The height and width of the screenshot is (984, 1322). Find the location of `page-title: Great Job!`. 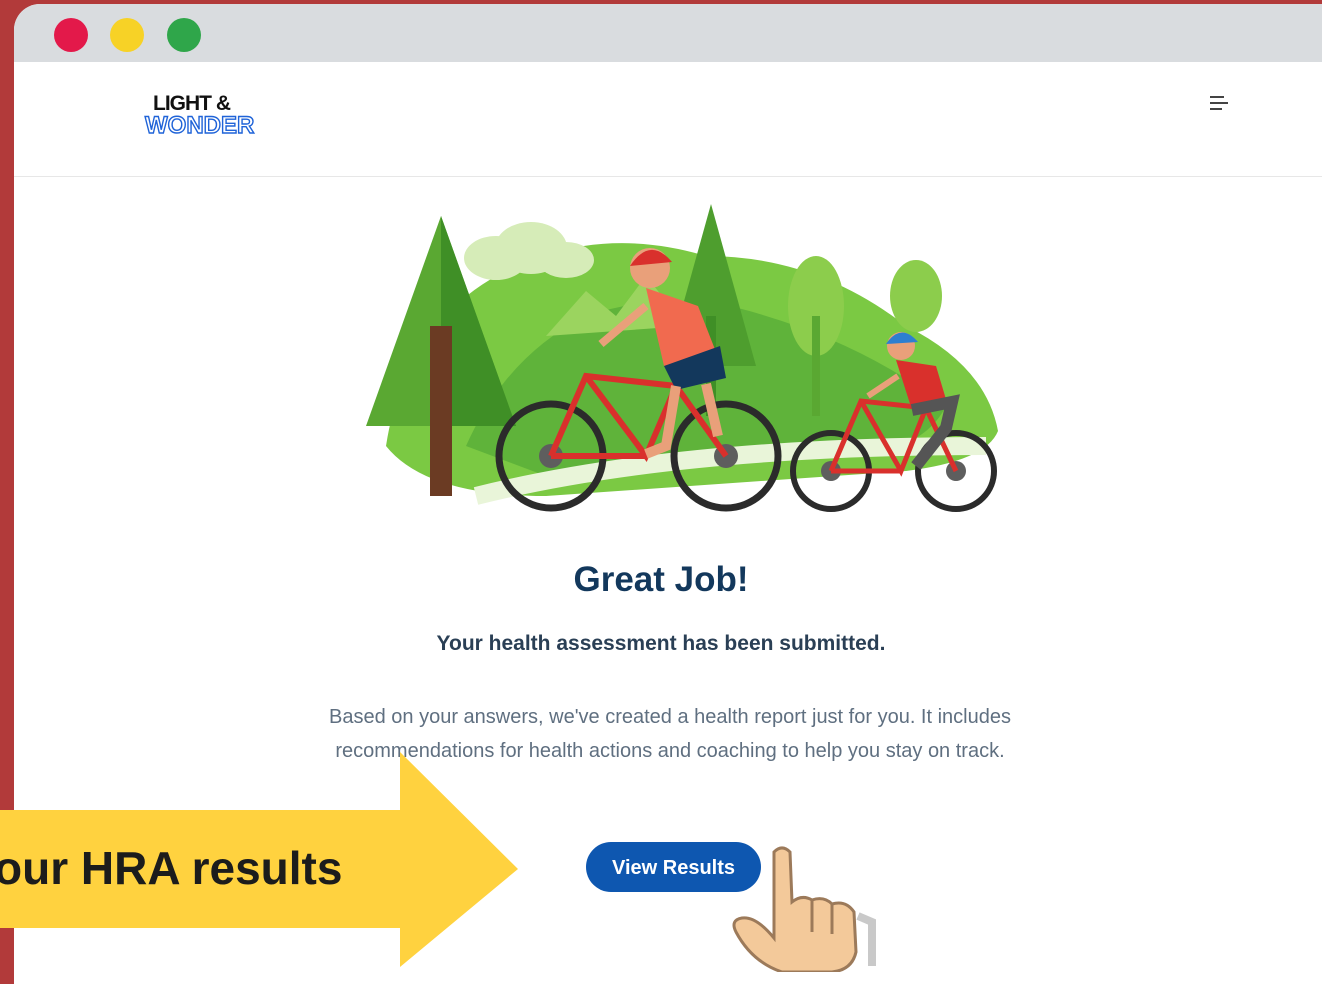

page-title: Great Job! is located at coordinates (661, 579).